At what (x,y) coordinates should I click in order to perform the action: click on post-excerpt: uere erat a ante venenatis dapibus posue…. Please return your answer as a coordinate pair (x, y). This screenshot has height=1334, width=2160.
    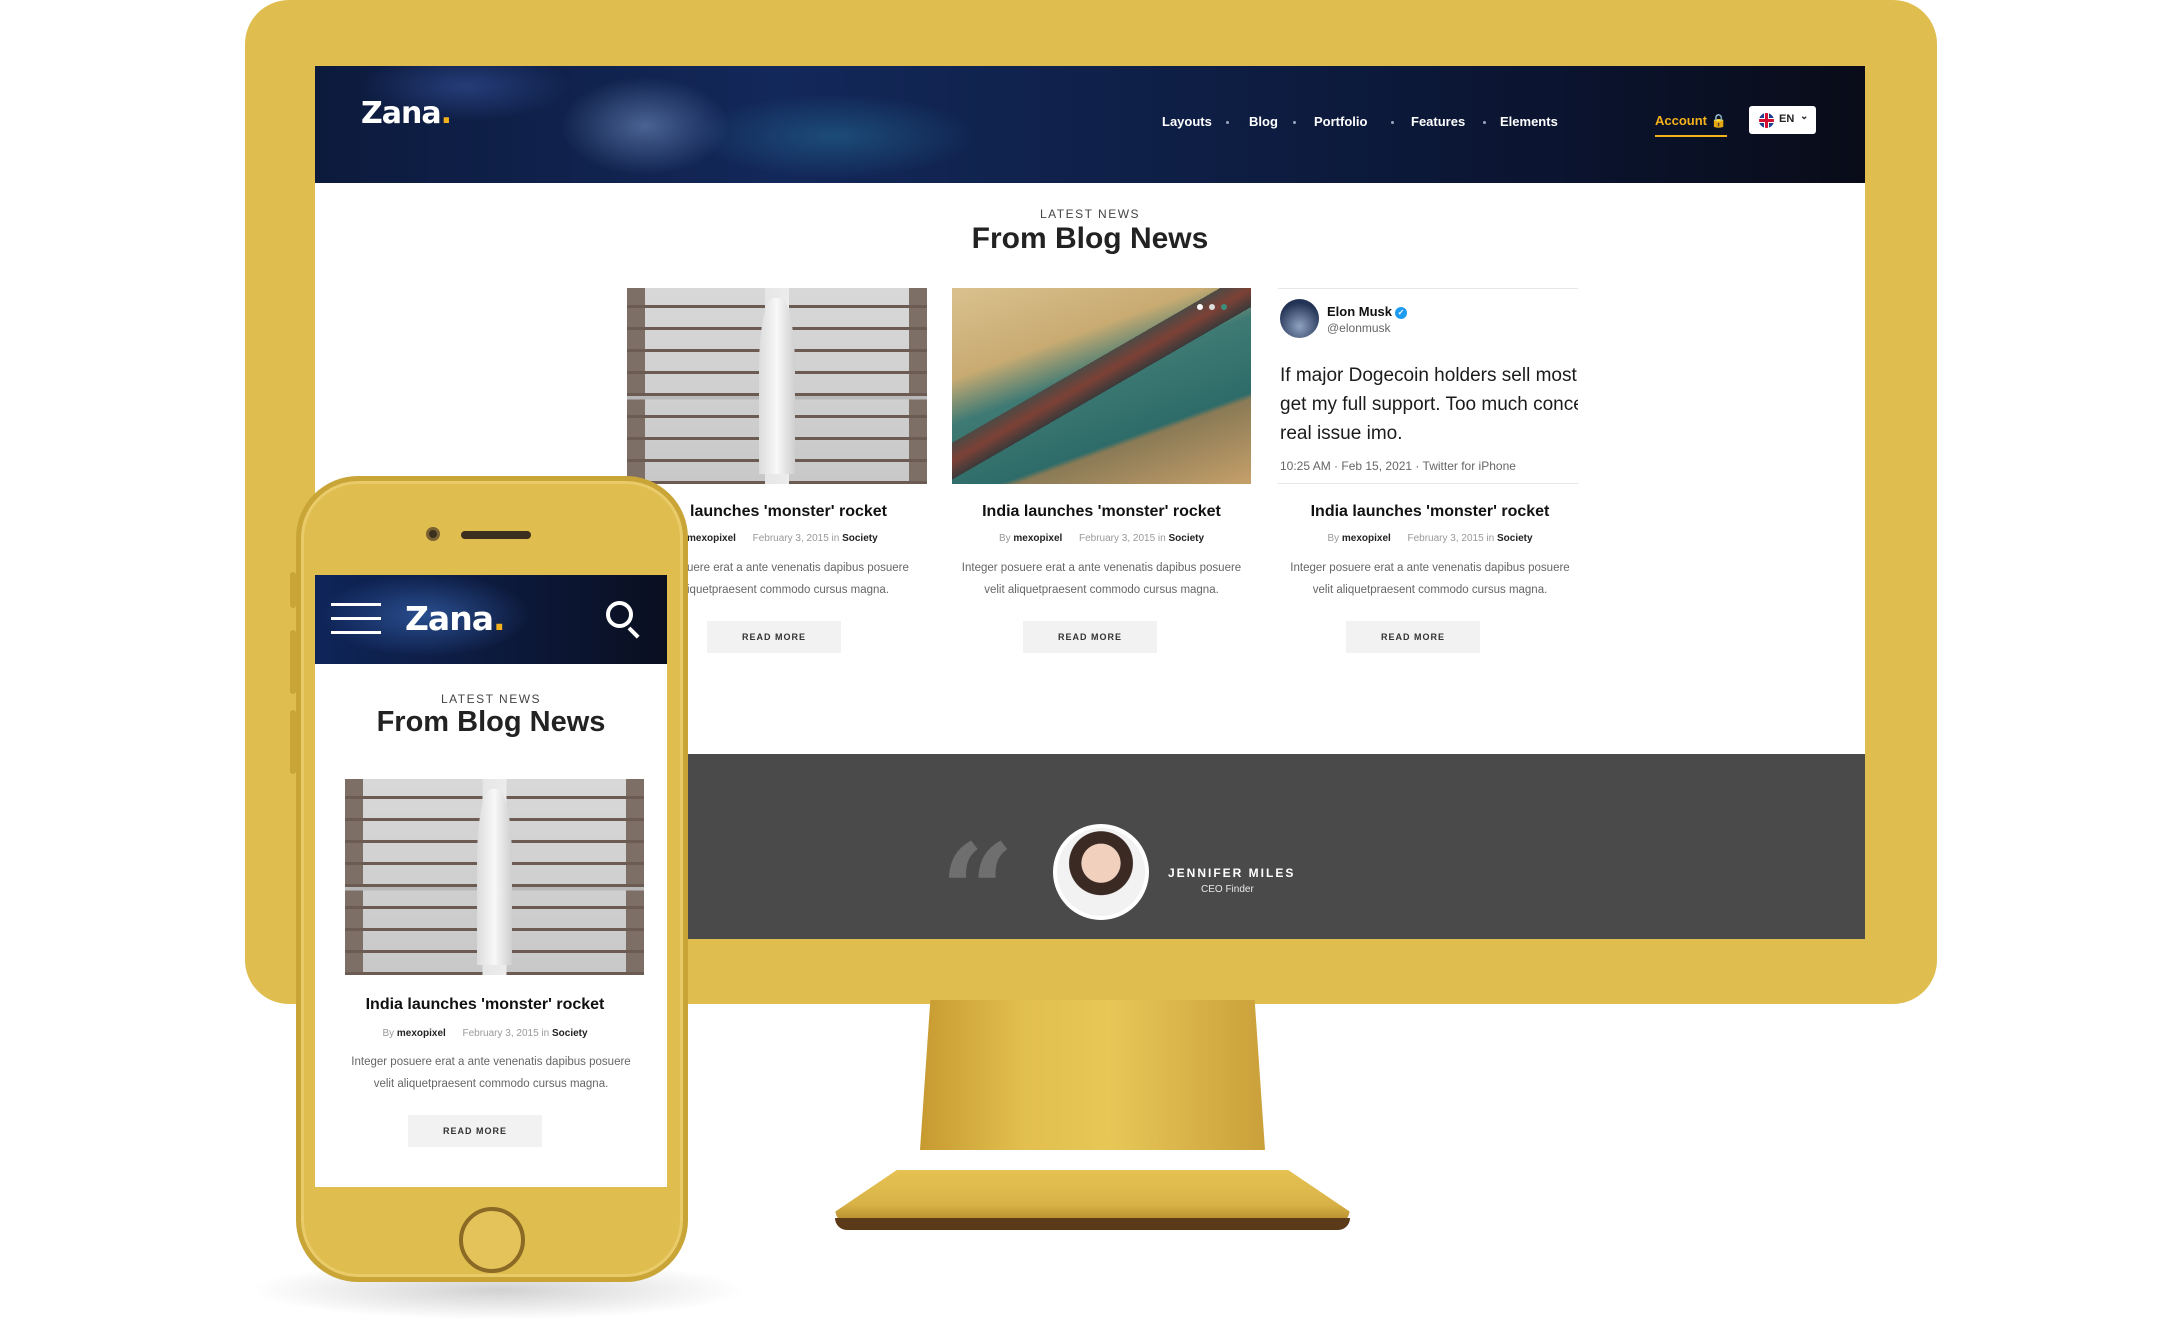
    Looking at the image, I should click on (817, 579).